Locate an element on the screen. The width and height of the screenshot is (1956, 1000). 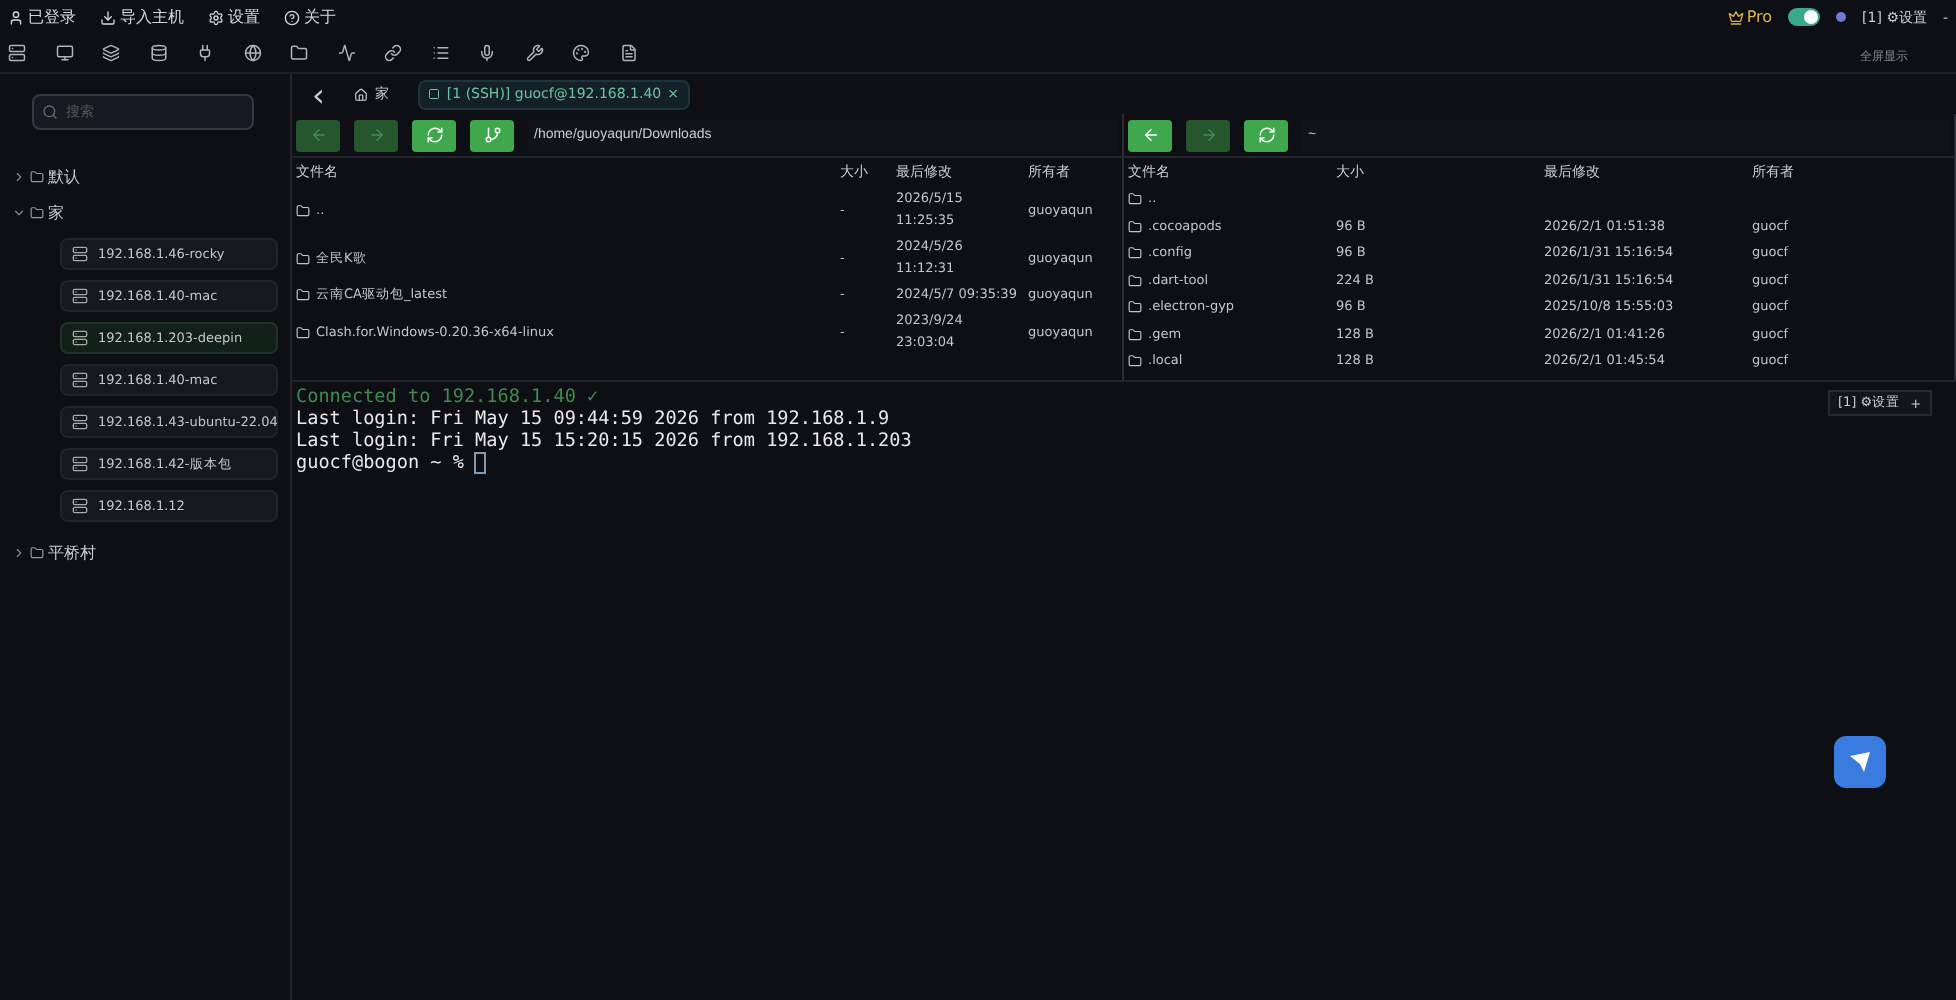
text-cursor is located at coordinates (479, 463).